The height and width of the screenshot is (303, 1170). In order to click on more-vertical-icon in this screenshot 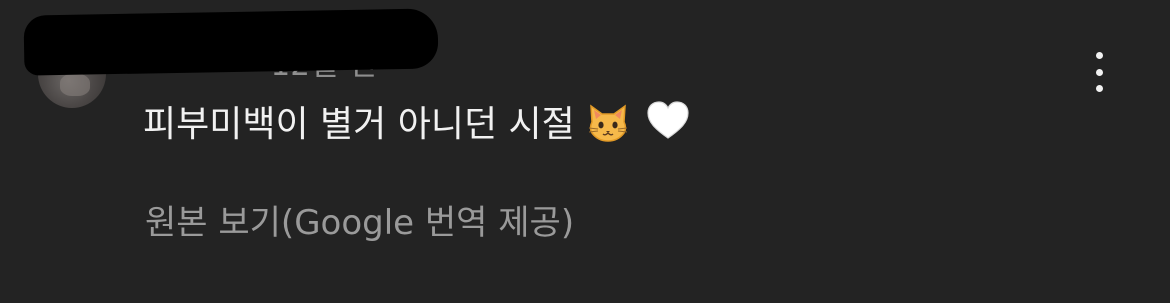, I will do `click(1099, 72)`.